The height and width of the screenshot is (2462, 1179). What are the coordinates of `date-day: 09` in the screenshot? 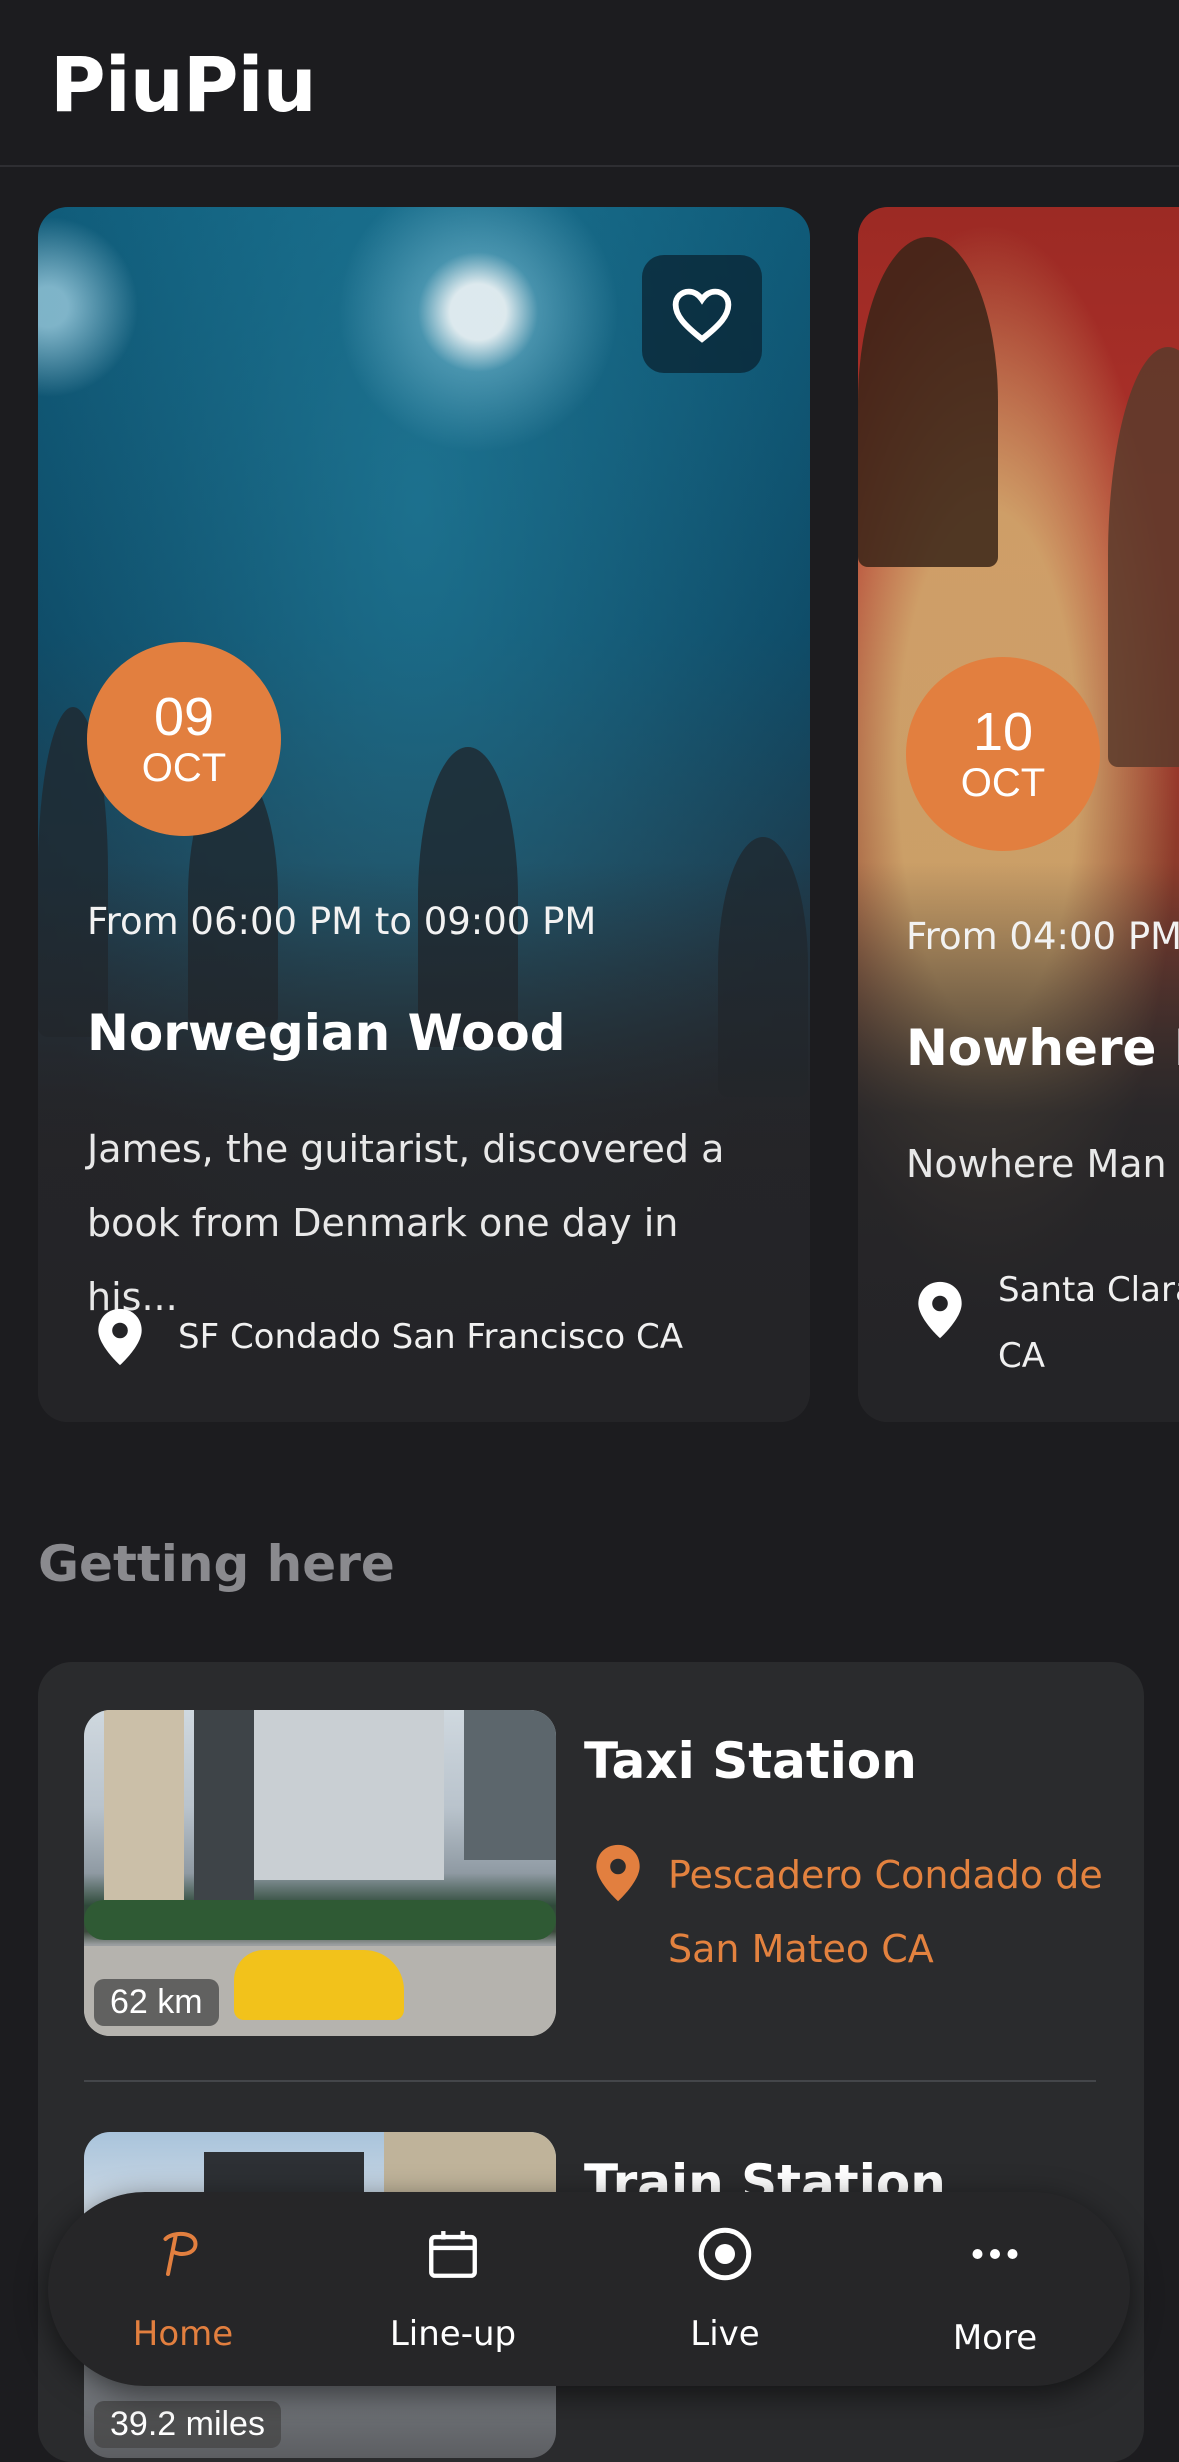 It's located at (184, 717).